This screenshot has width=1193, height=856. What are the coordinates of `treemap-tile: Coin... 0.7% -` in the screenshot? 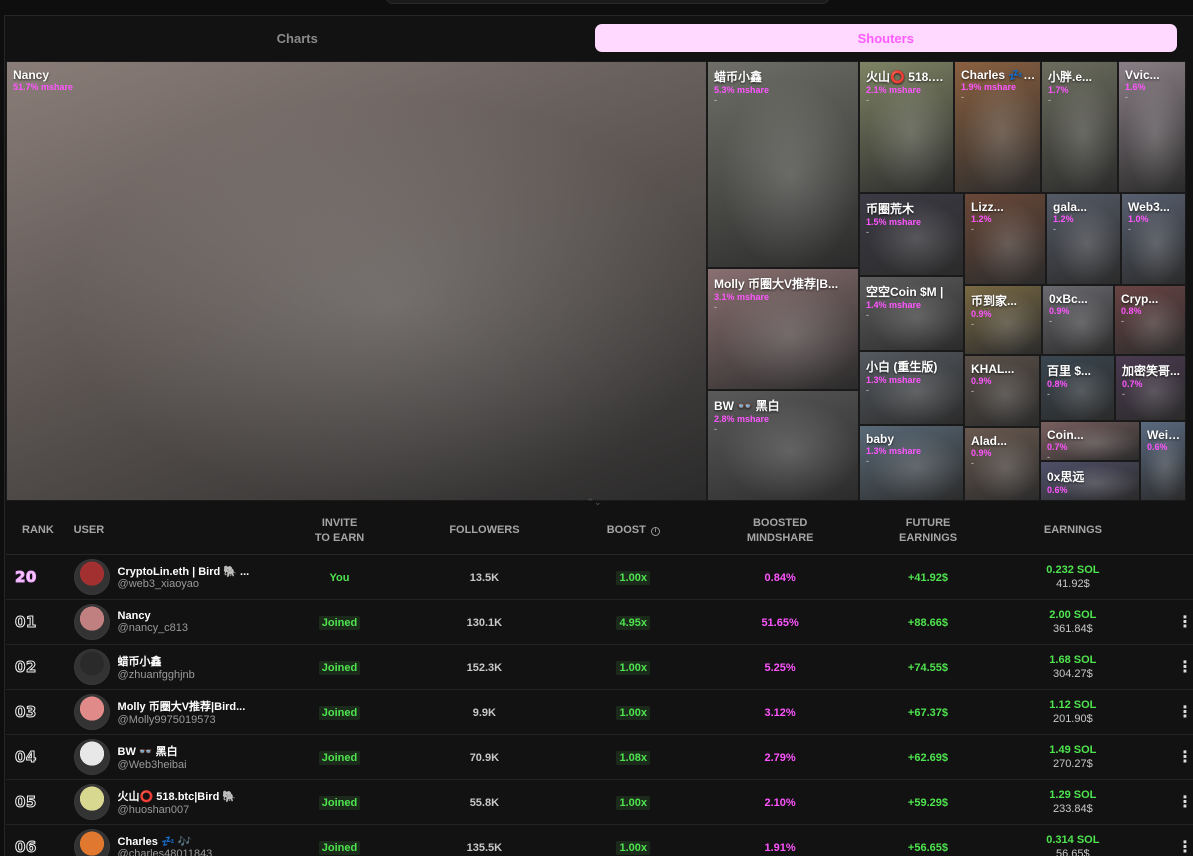 It's located at (1090, 441).